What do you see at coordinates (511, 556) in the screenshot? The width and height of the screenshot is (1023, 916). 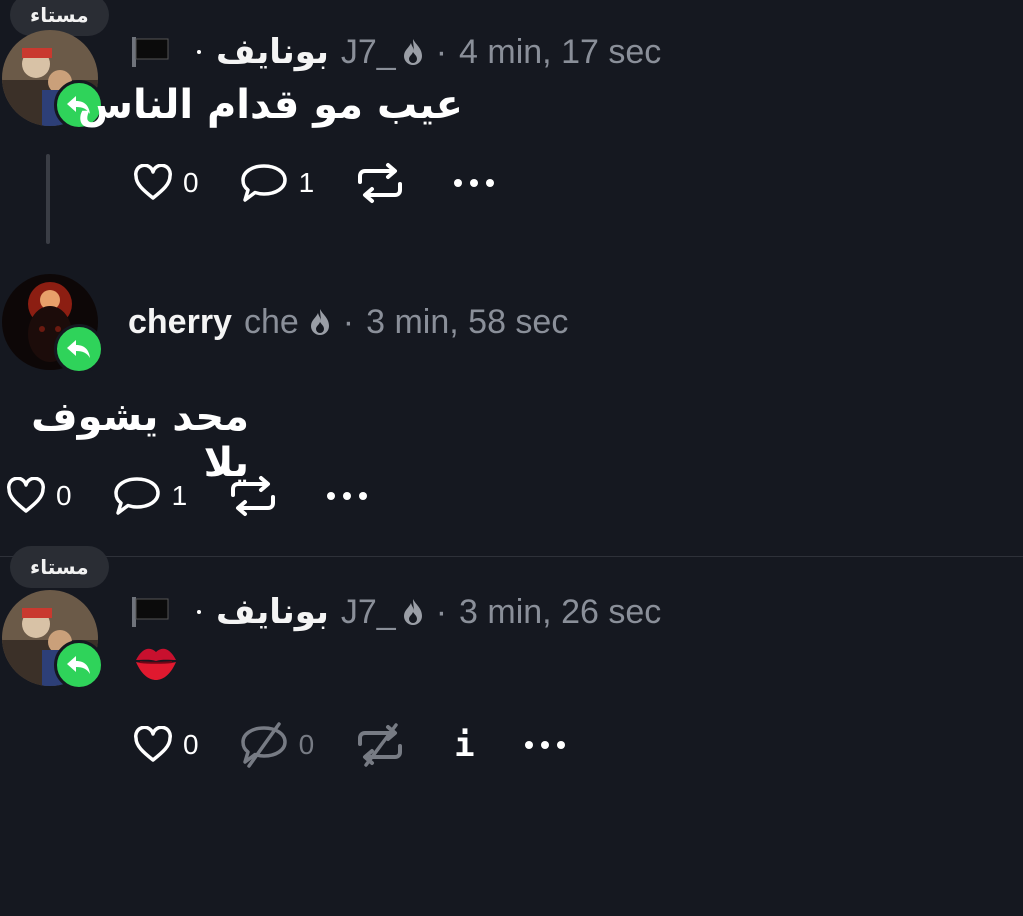 I see `post-divider` at bounding box center [511, 556].